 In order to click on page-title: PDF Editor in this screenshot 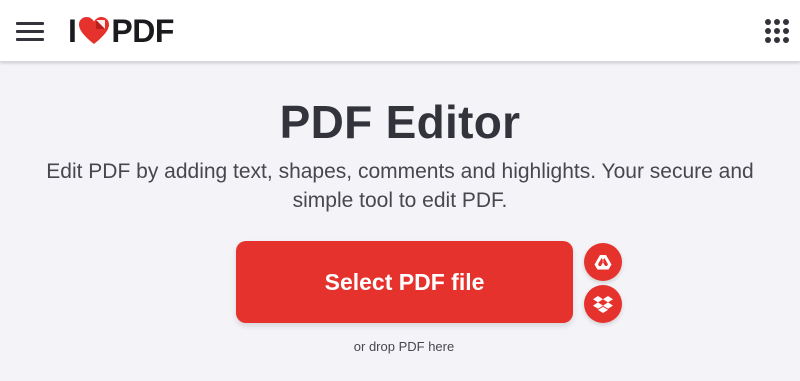, I will do `click(400, 122)`.